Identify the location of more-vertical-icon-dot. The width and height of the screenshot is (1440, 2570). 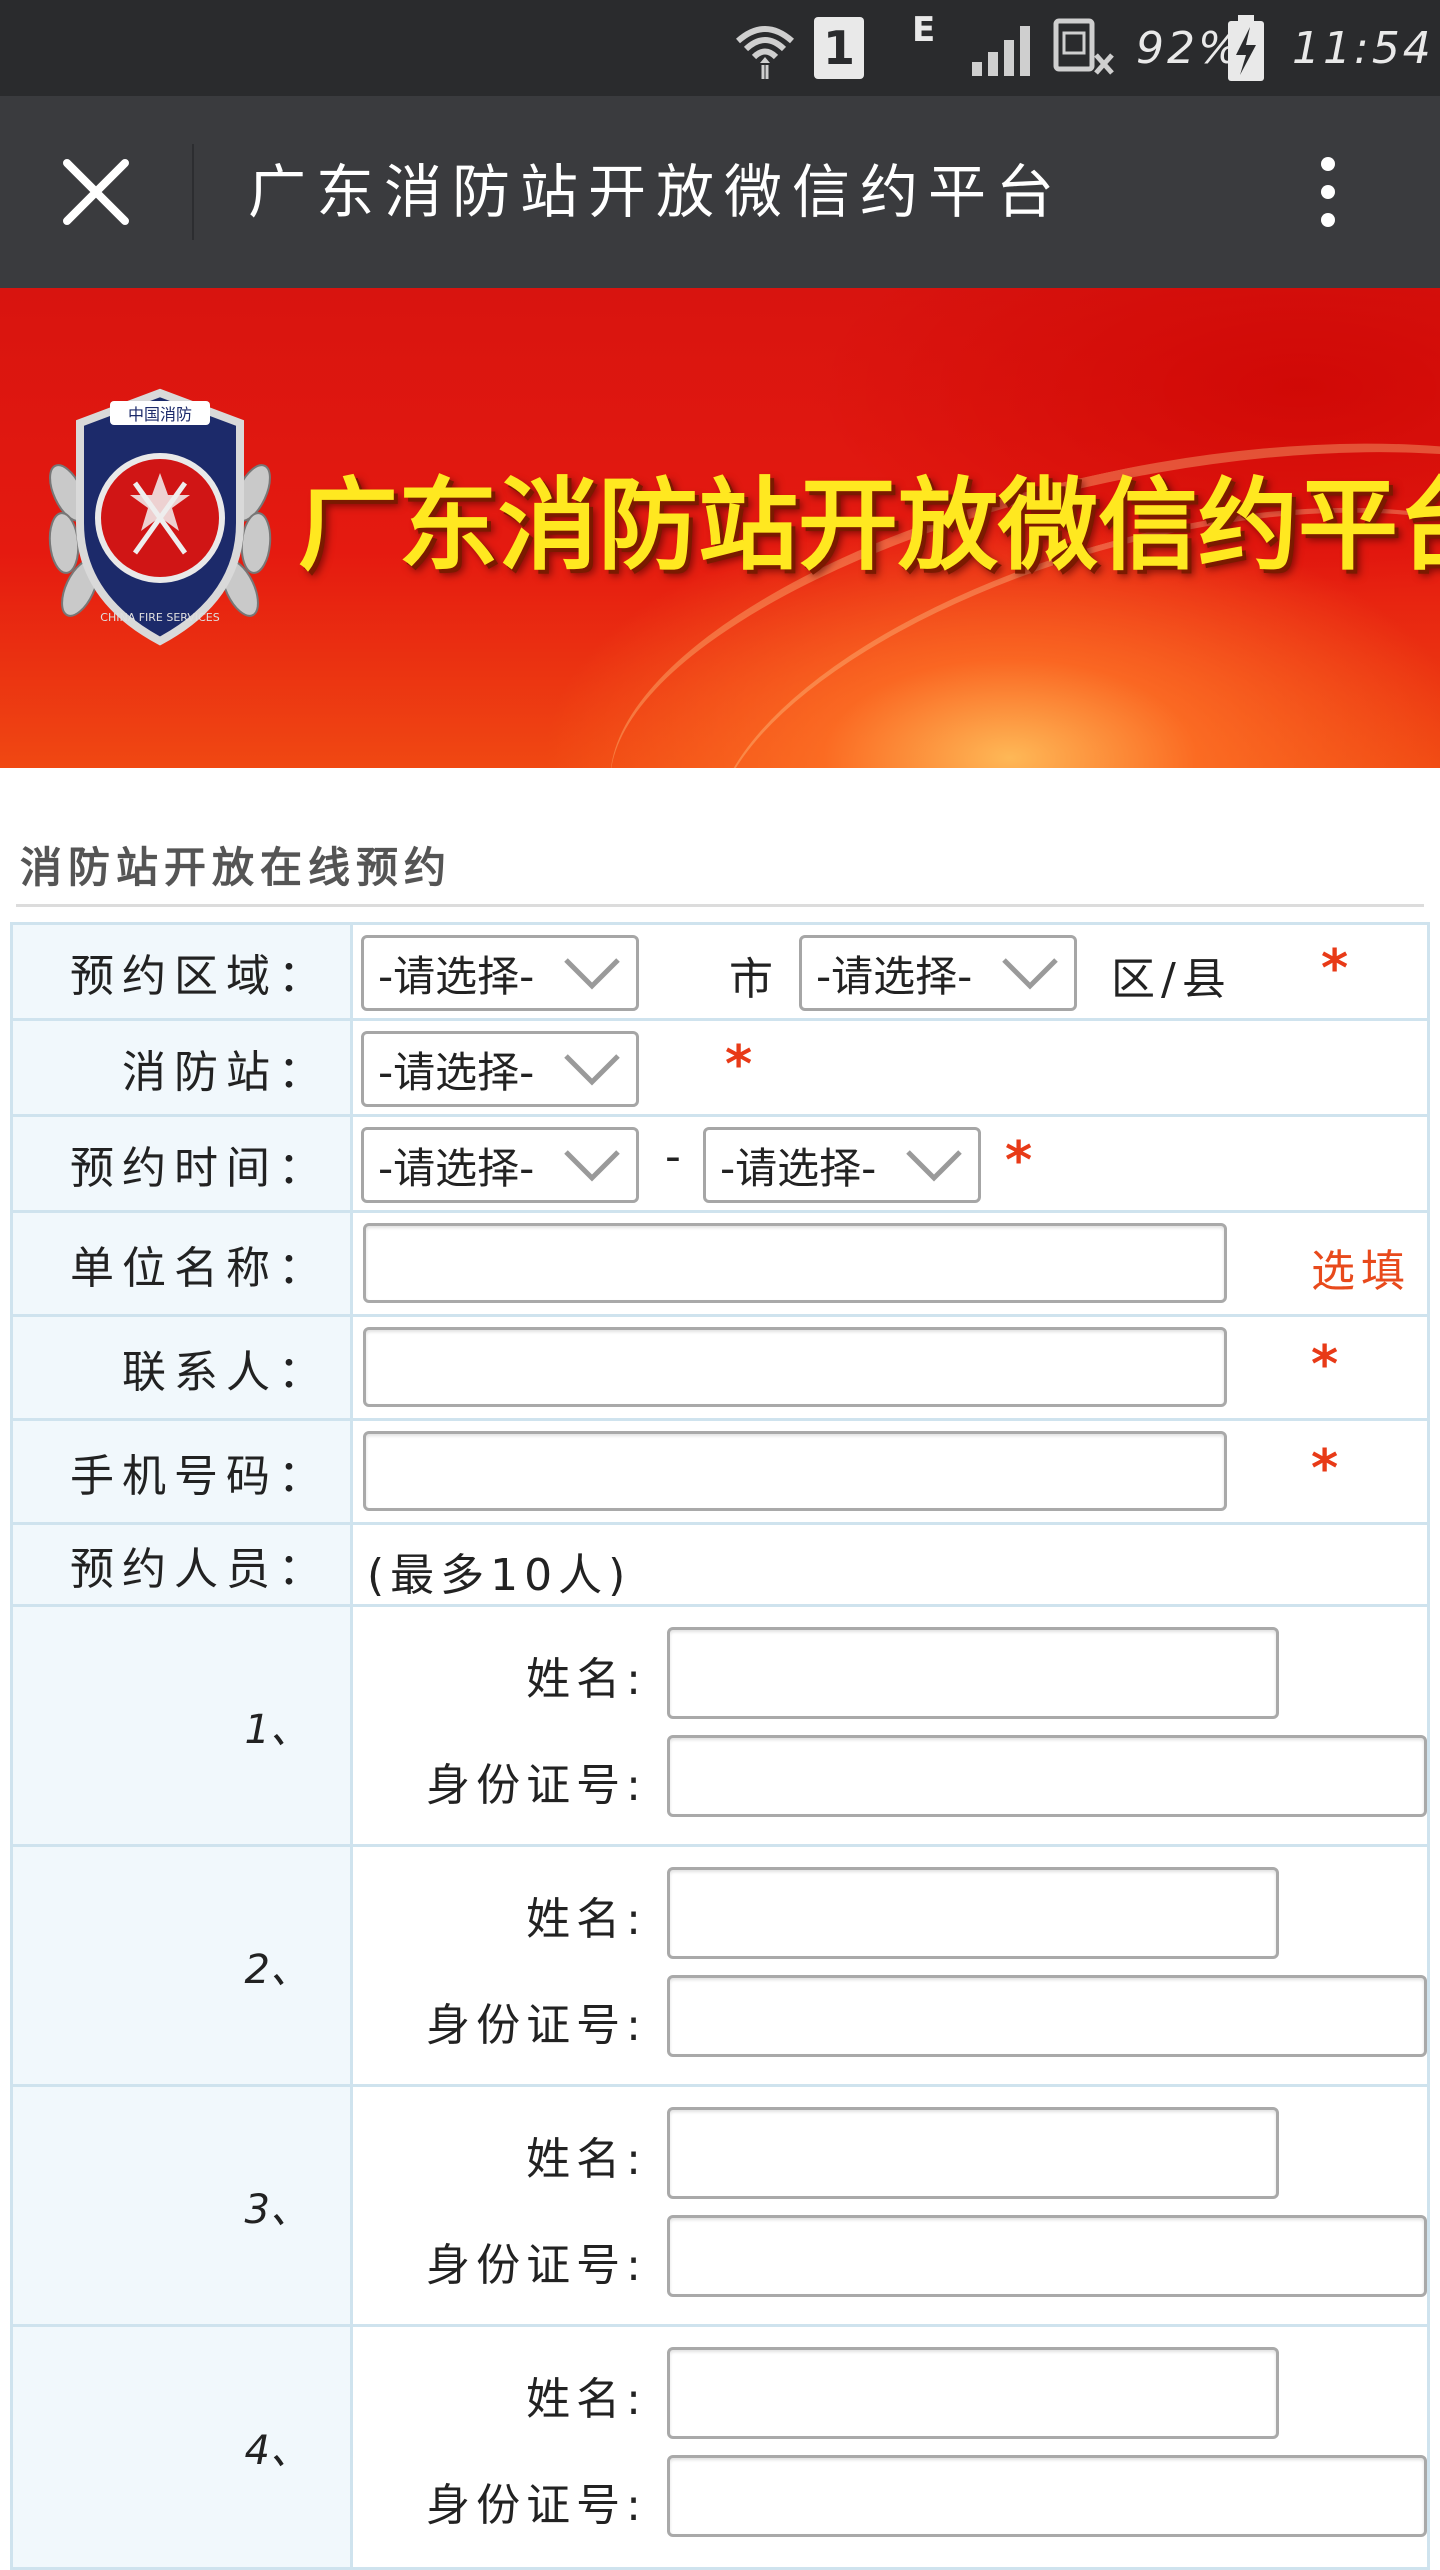
(1328, 220).